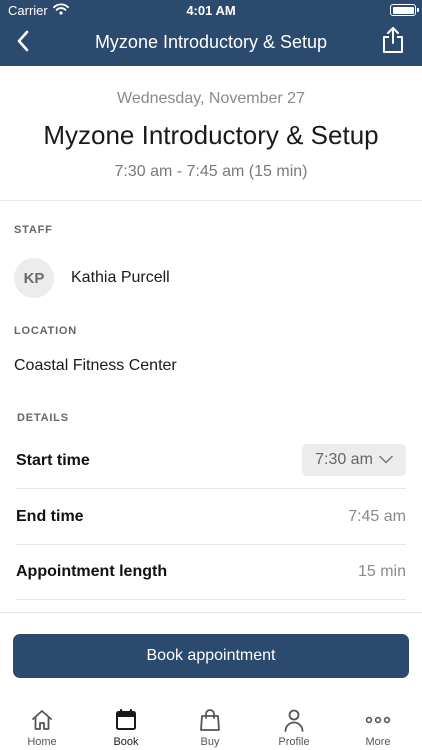 This screenshot has height=750, width=422. Describe the element at coordinates (381, 571) in the screenshot. I see `appointment-length-value: 15 min` at that location.